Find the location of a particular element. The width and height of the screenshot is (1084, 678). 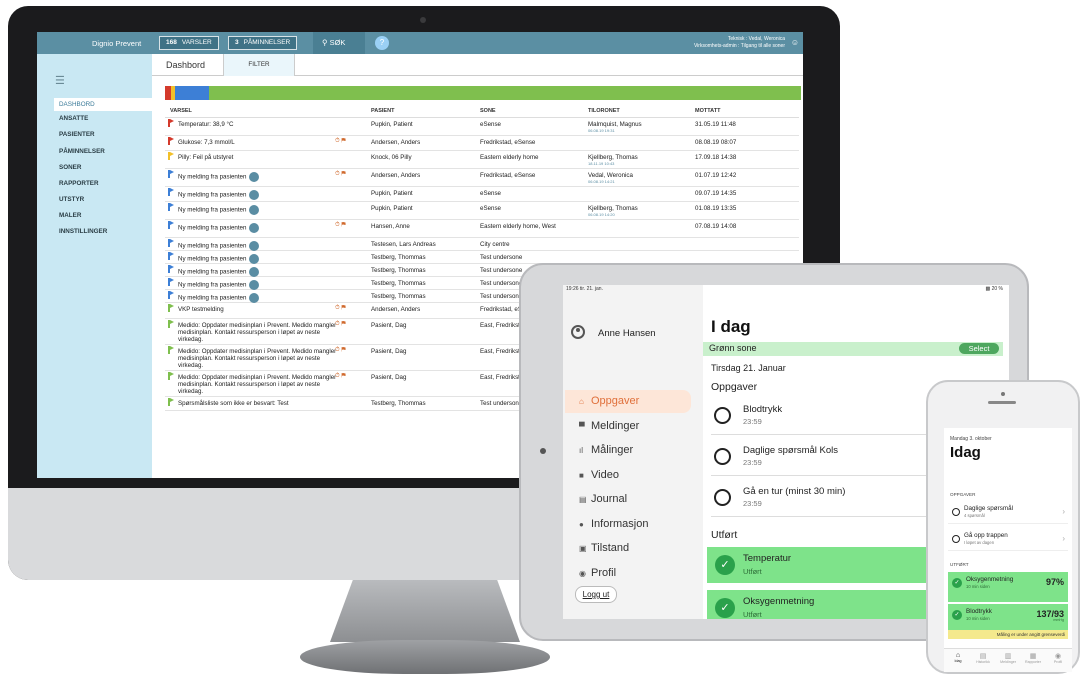

assignee: Malmquist, Magnus 06.08.19 19:31 is located at coordinates (641, 127).